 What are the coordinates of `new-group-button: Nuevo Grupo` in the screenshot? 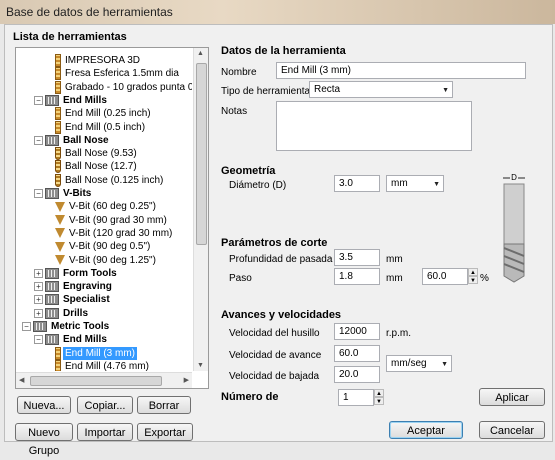 It's located at (44, 440).